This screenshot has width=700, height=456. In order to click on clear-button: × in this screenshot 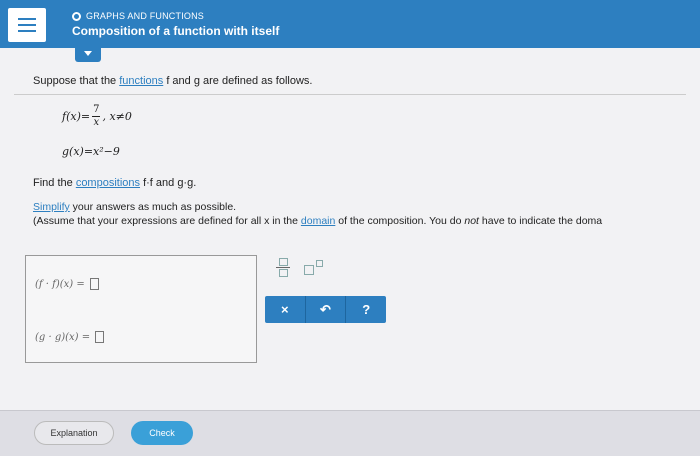, I will do `click(285, 309)`.